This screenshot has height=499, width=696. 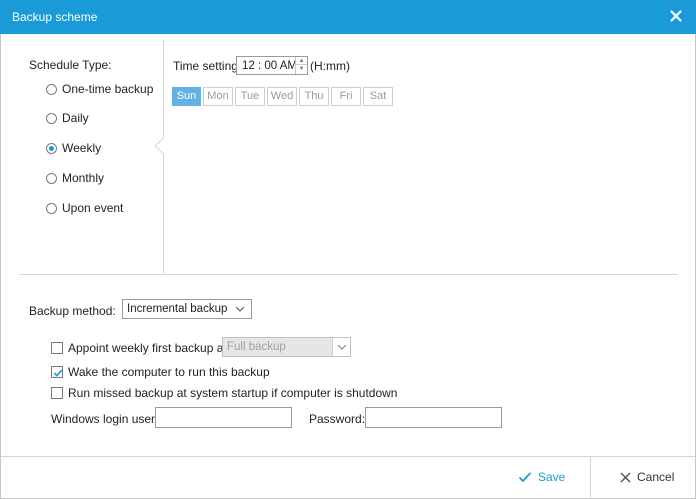 I want to click on schedule-type-label: Schedule Type:, so click(x=70, y=65).